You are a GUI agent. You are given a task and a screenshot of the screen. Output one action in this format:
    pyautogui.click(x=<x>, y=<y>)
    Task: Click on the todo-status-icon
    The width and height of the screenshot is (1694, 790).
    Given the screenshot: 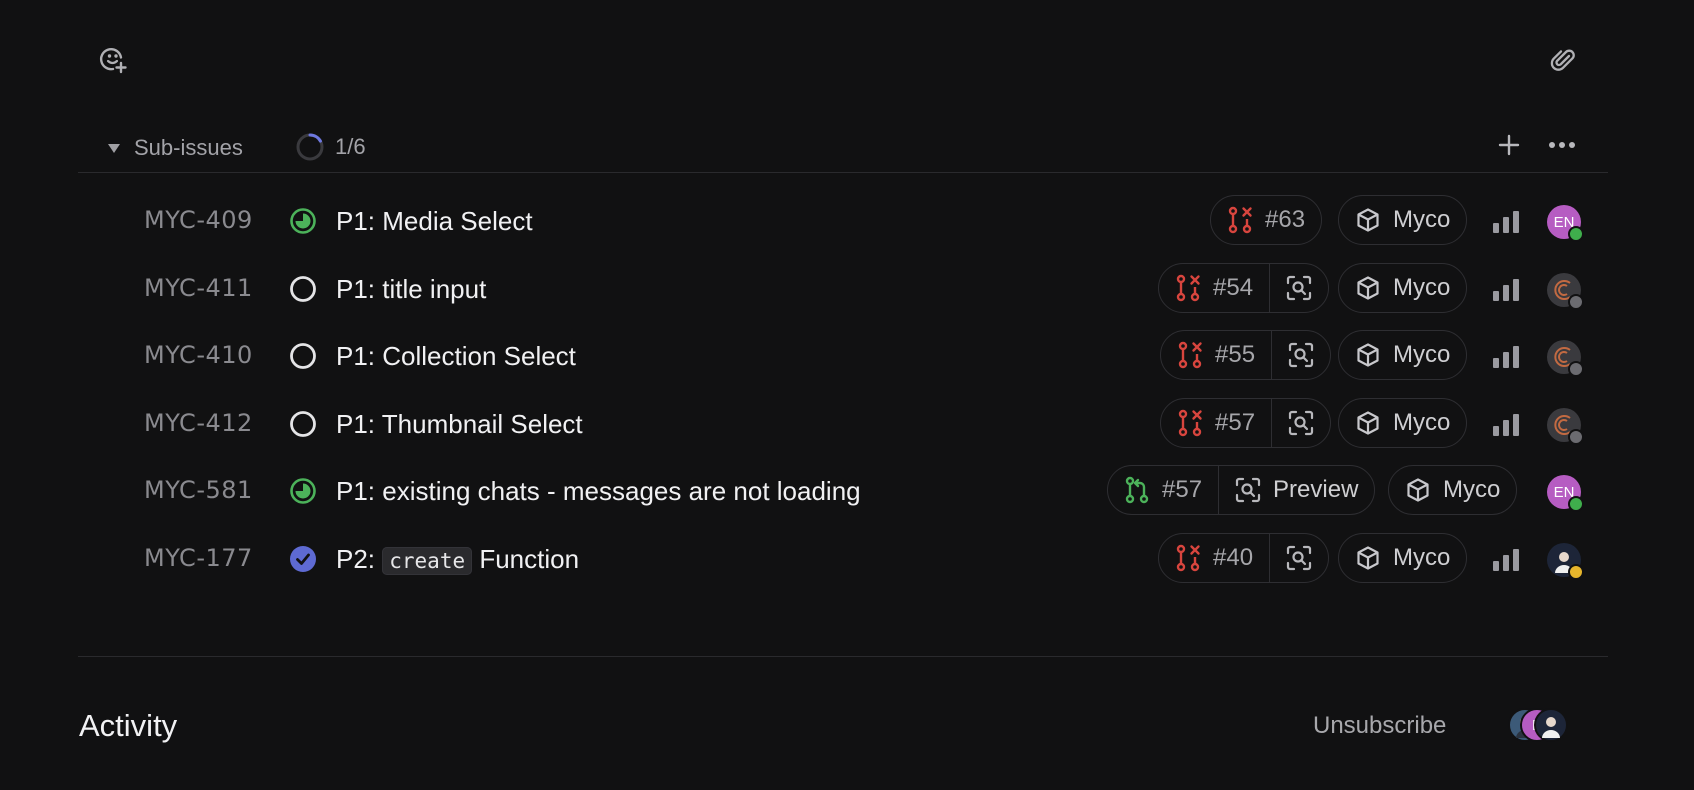 What is the action you would take?
    pyautogui.click(x=303, y=289)
    